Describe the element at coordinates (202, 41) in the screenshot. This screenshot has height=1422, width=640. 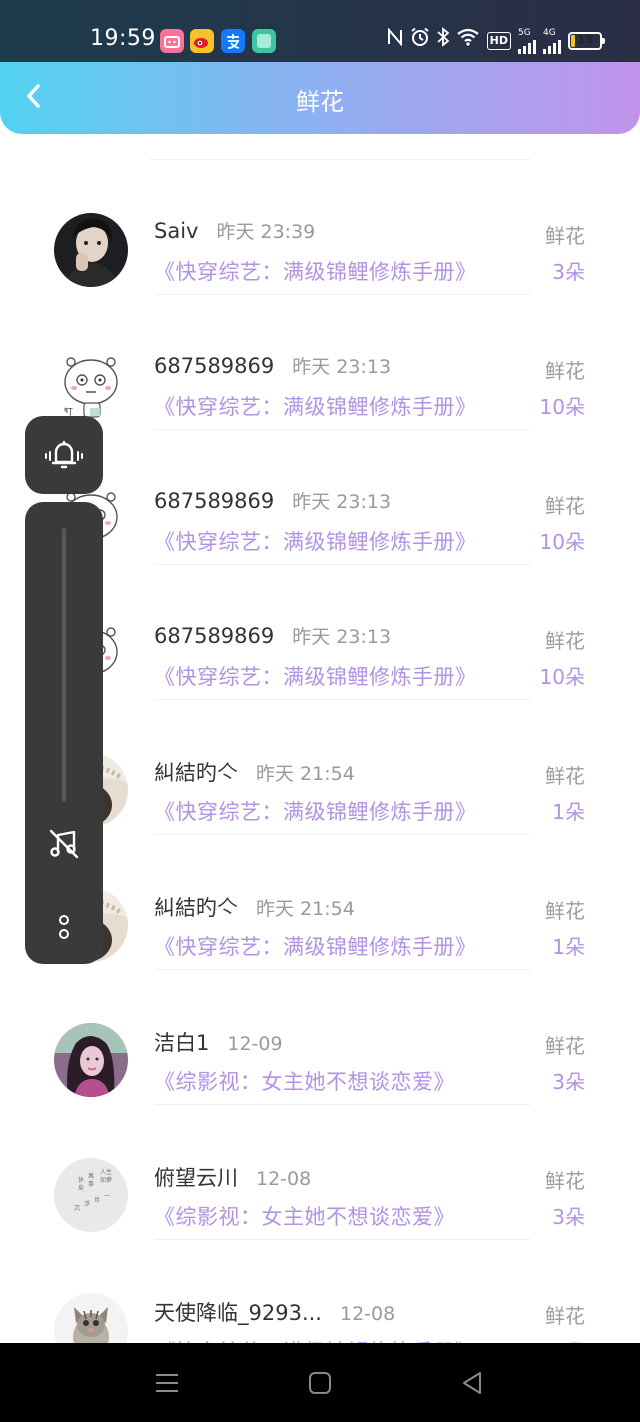
I see `weibo-icon` at that location.